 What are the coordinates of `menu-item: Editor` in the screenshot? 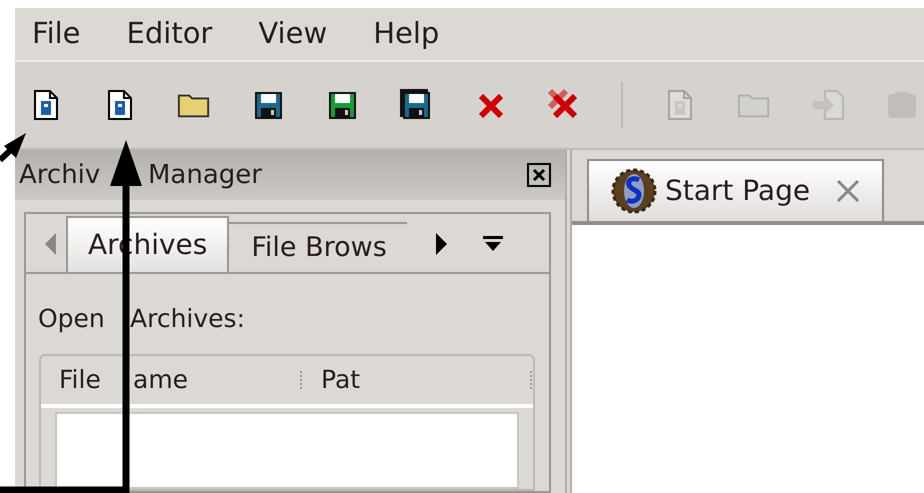 It's located at (169, 34).